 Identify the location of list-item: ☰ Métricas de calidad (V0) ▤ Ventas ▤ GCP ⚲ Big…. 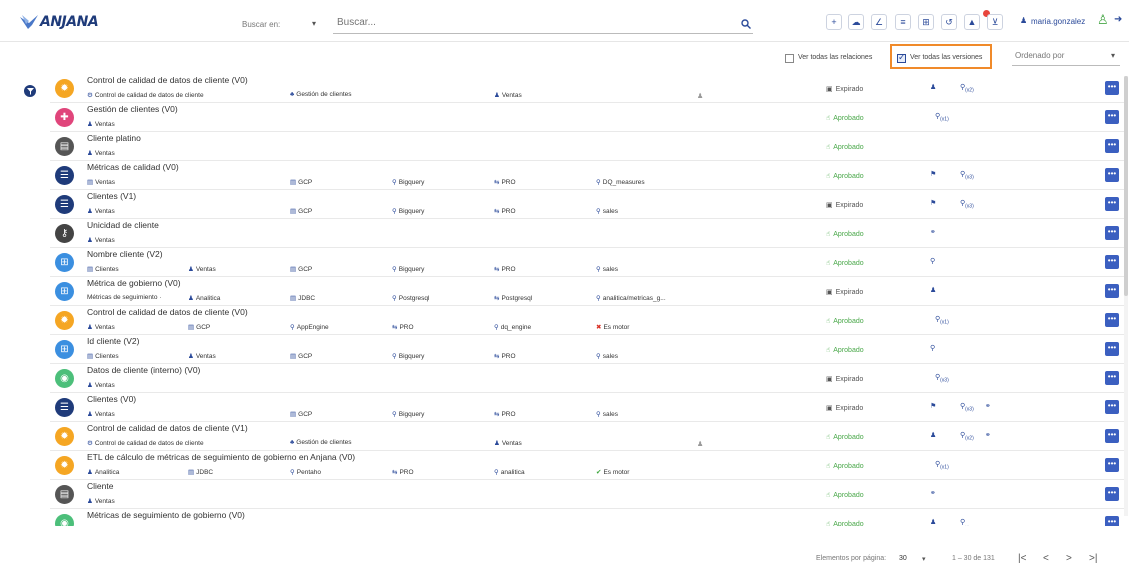
(587, 175).